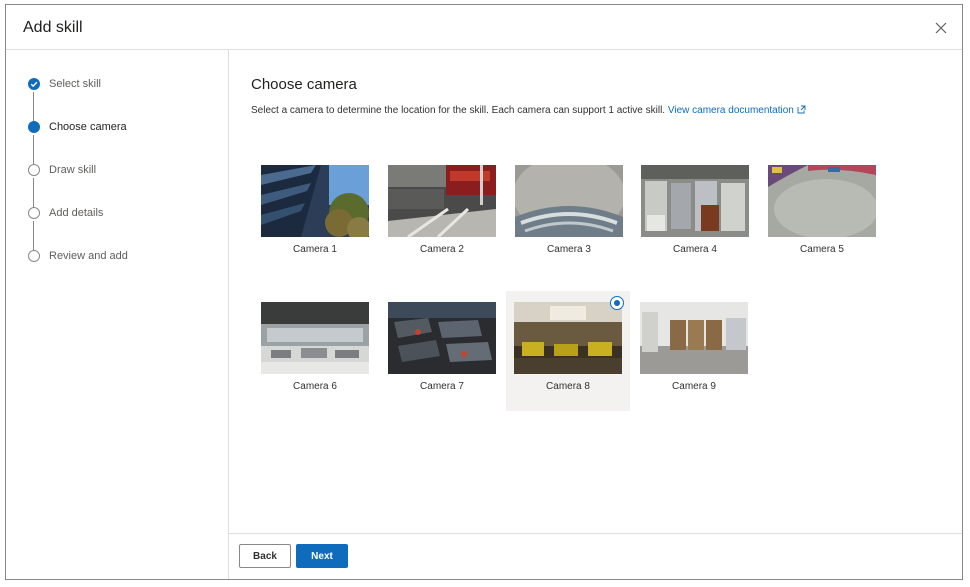  Describe the element at coordinates (442, 338) in the screenshot. I see `camera-7-thumbnail` at that location.